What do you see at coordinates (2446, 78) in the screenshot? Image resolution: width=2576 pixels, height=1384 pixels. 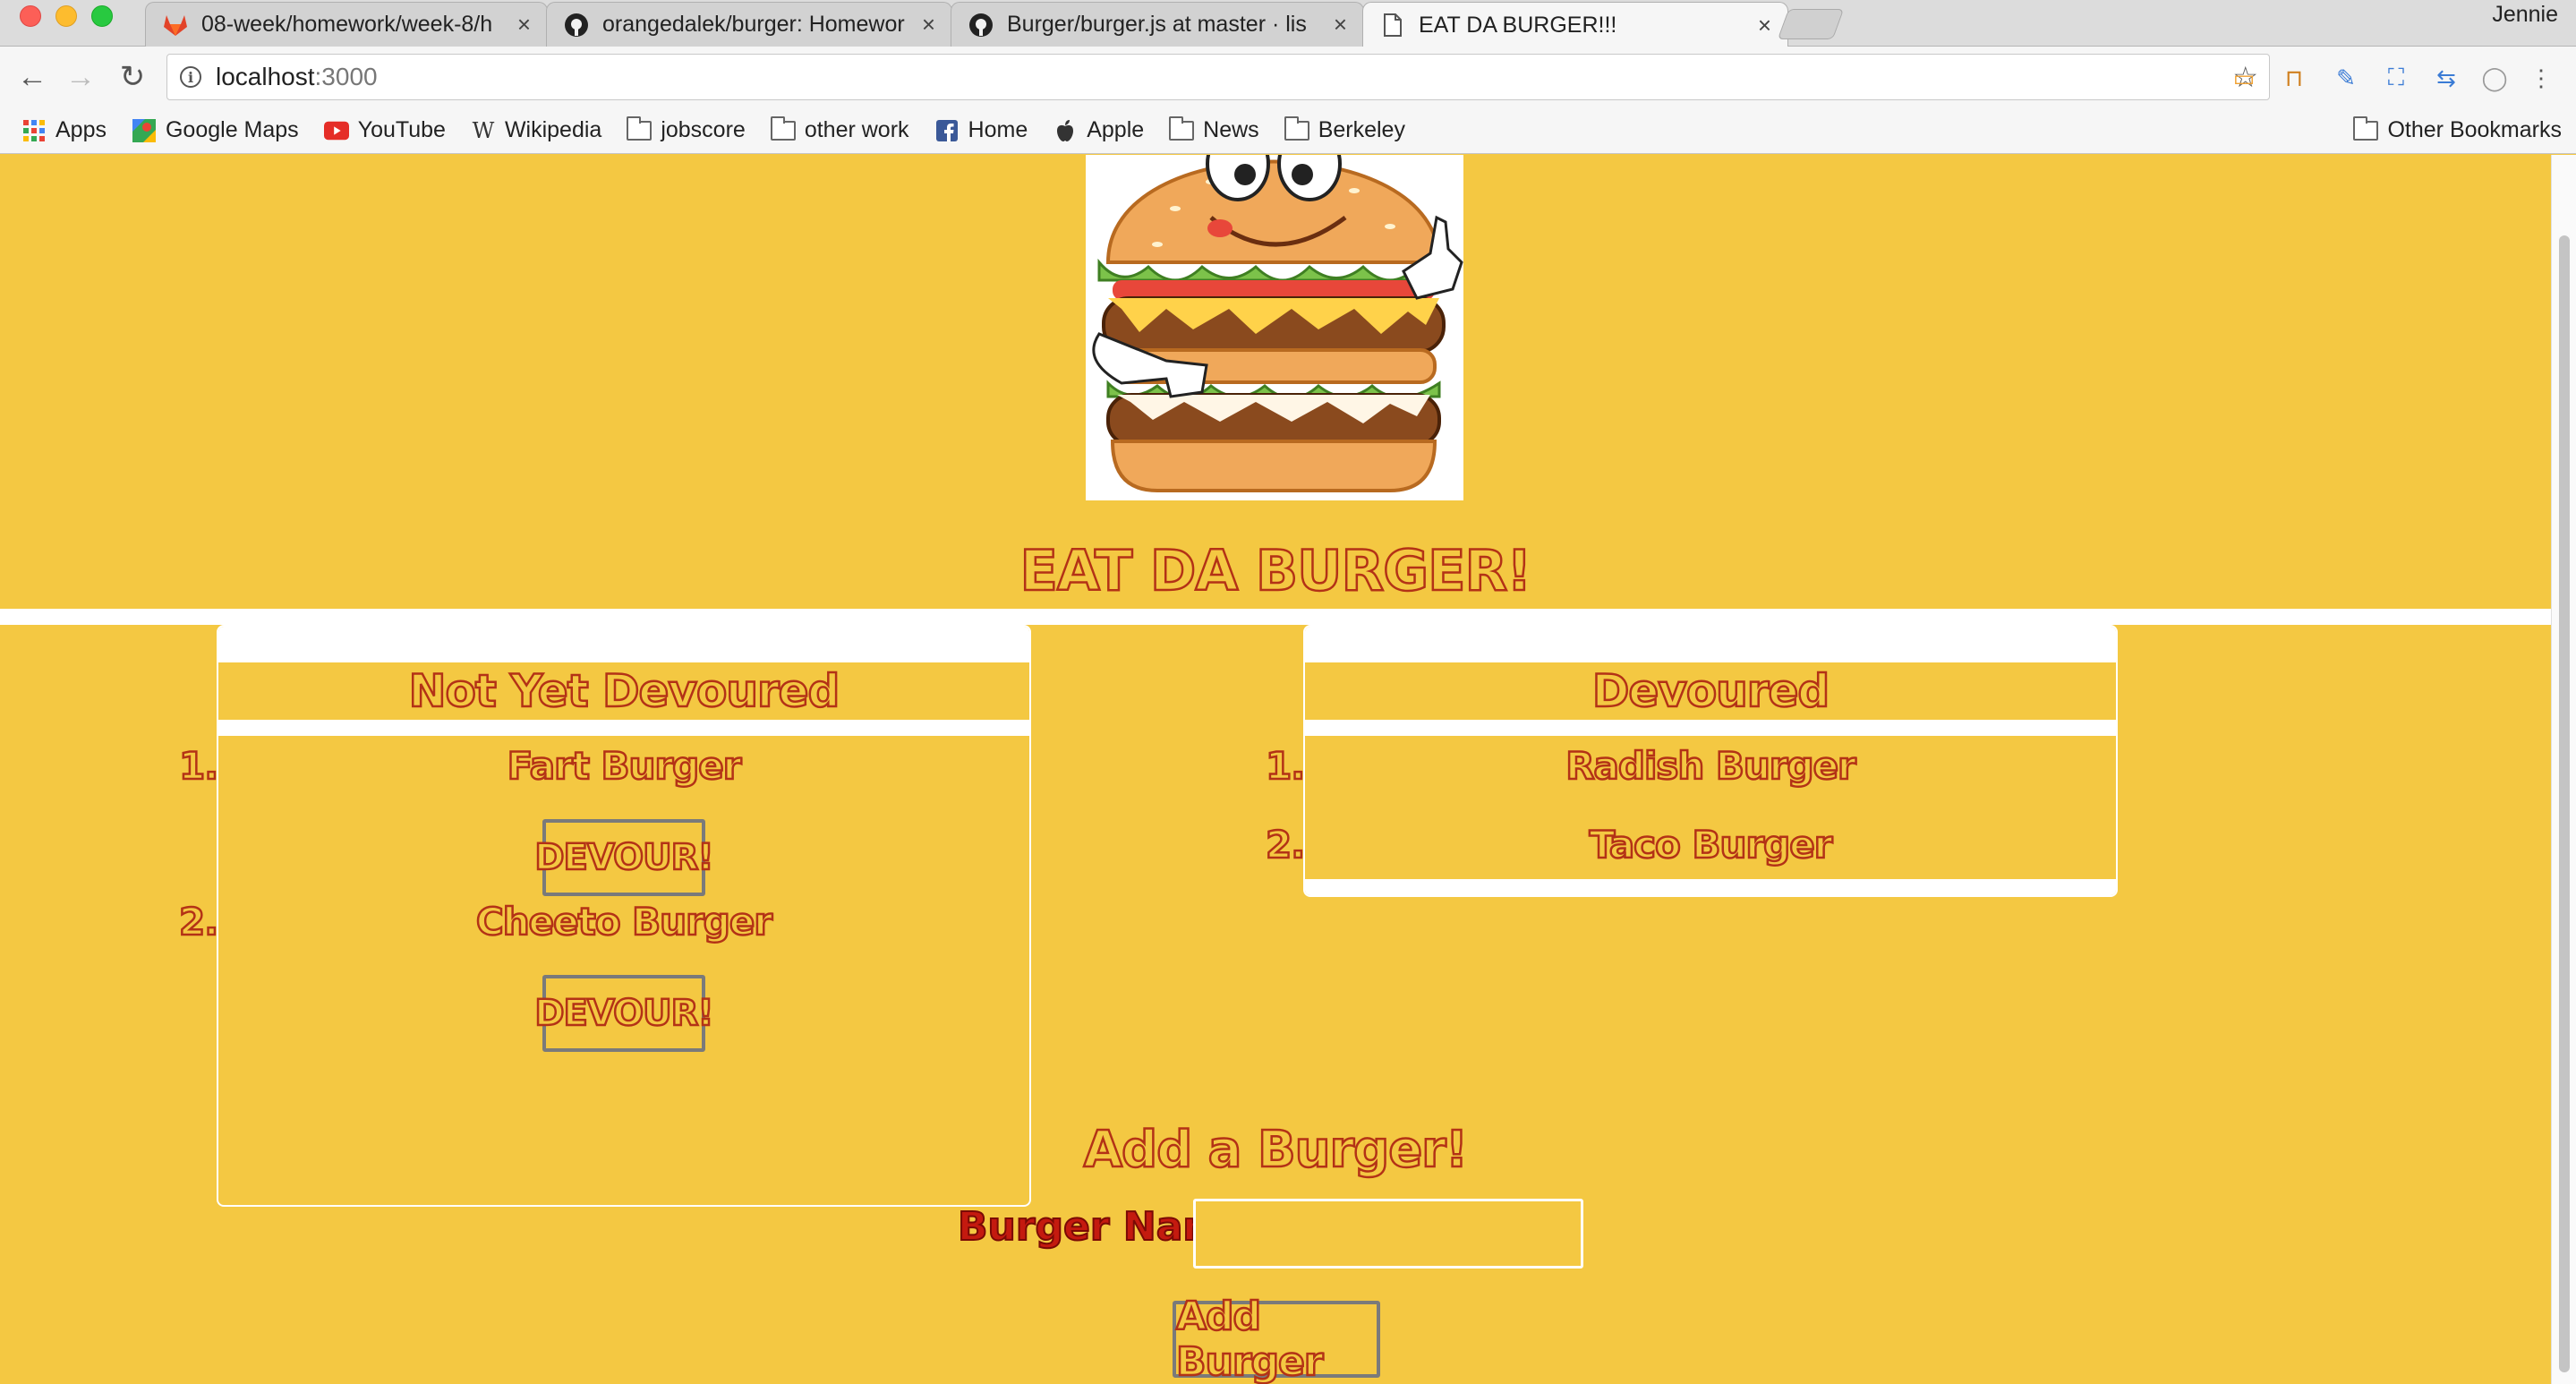 I see `extension-arrows-icon: ⇆` at bounding box center [2446, 78].